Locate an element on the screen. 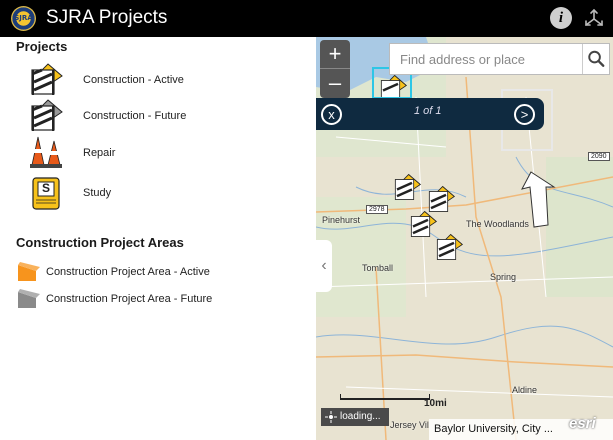  legend-label-study: Study is located at coordinates (97, 193).